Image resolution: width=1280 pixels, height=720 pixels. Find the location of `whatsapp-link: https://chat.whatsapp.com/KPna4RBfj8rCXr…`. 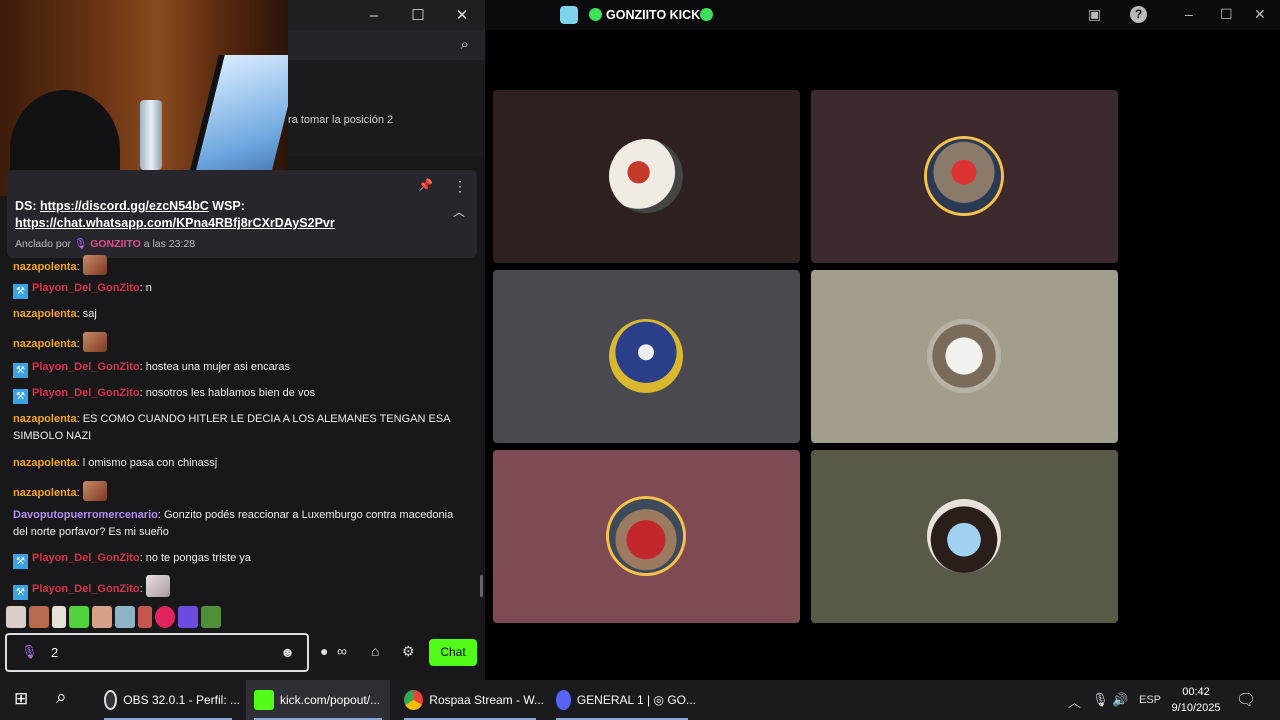

whatsapp-link: https://chat.whatsapp.com/KPna4RBfj8rCXr… is located at coordinates (175, 223).